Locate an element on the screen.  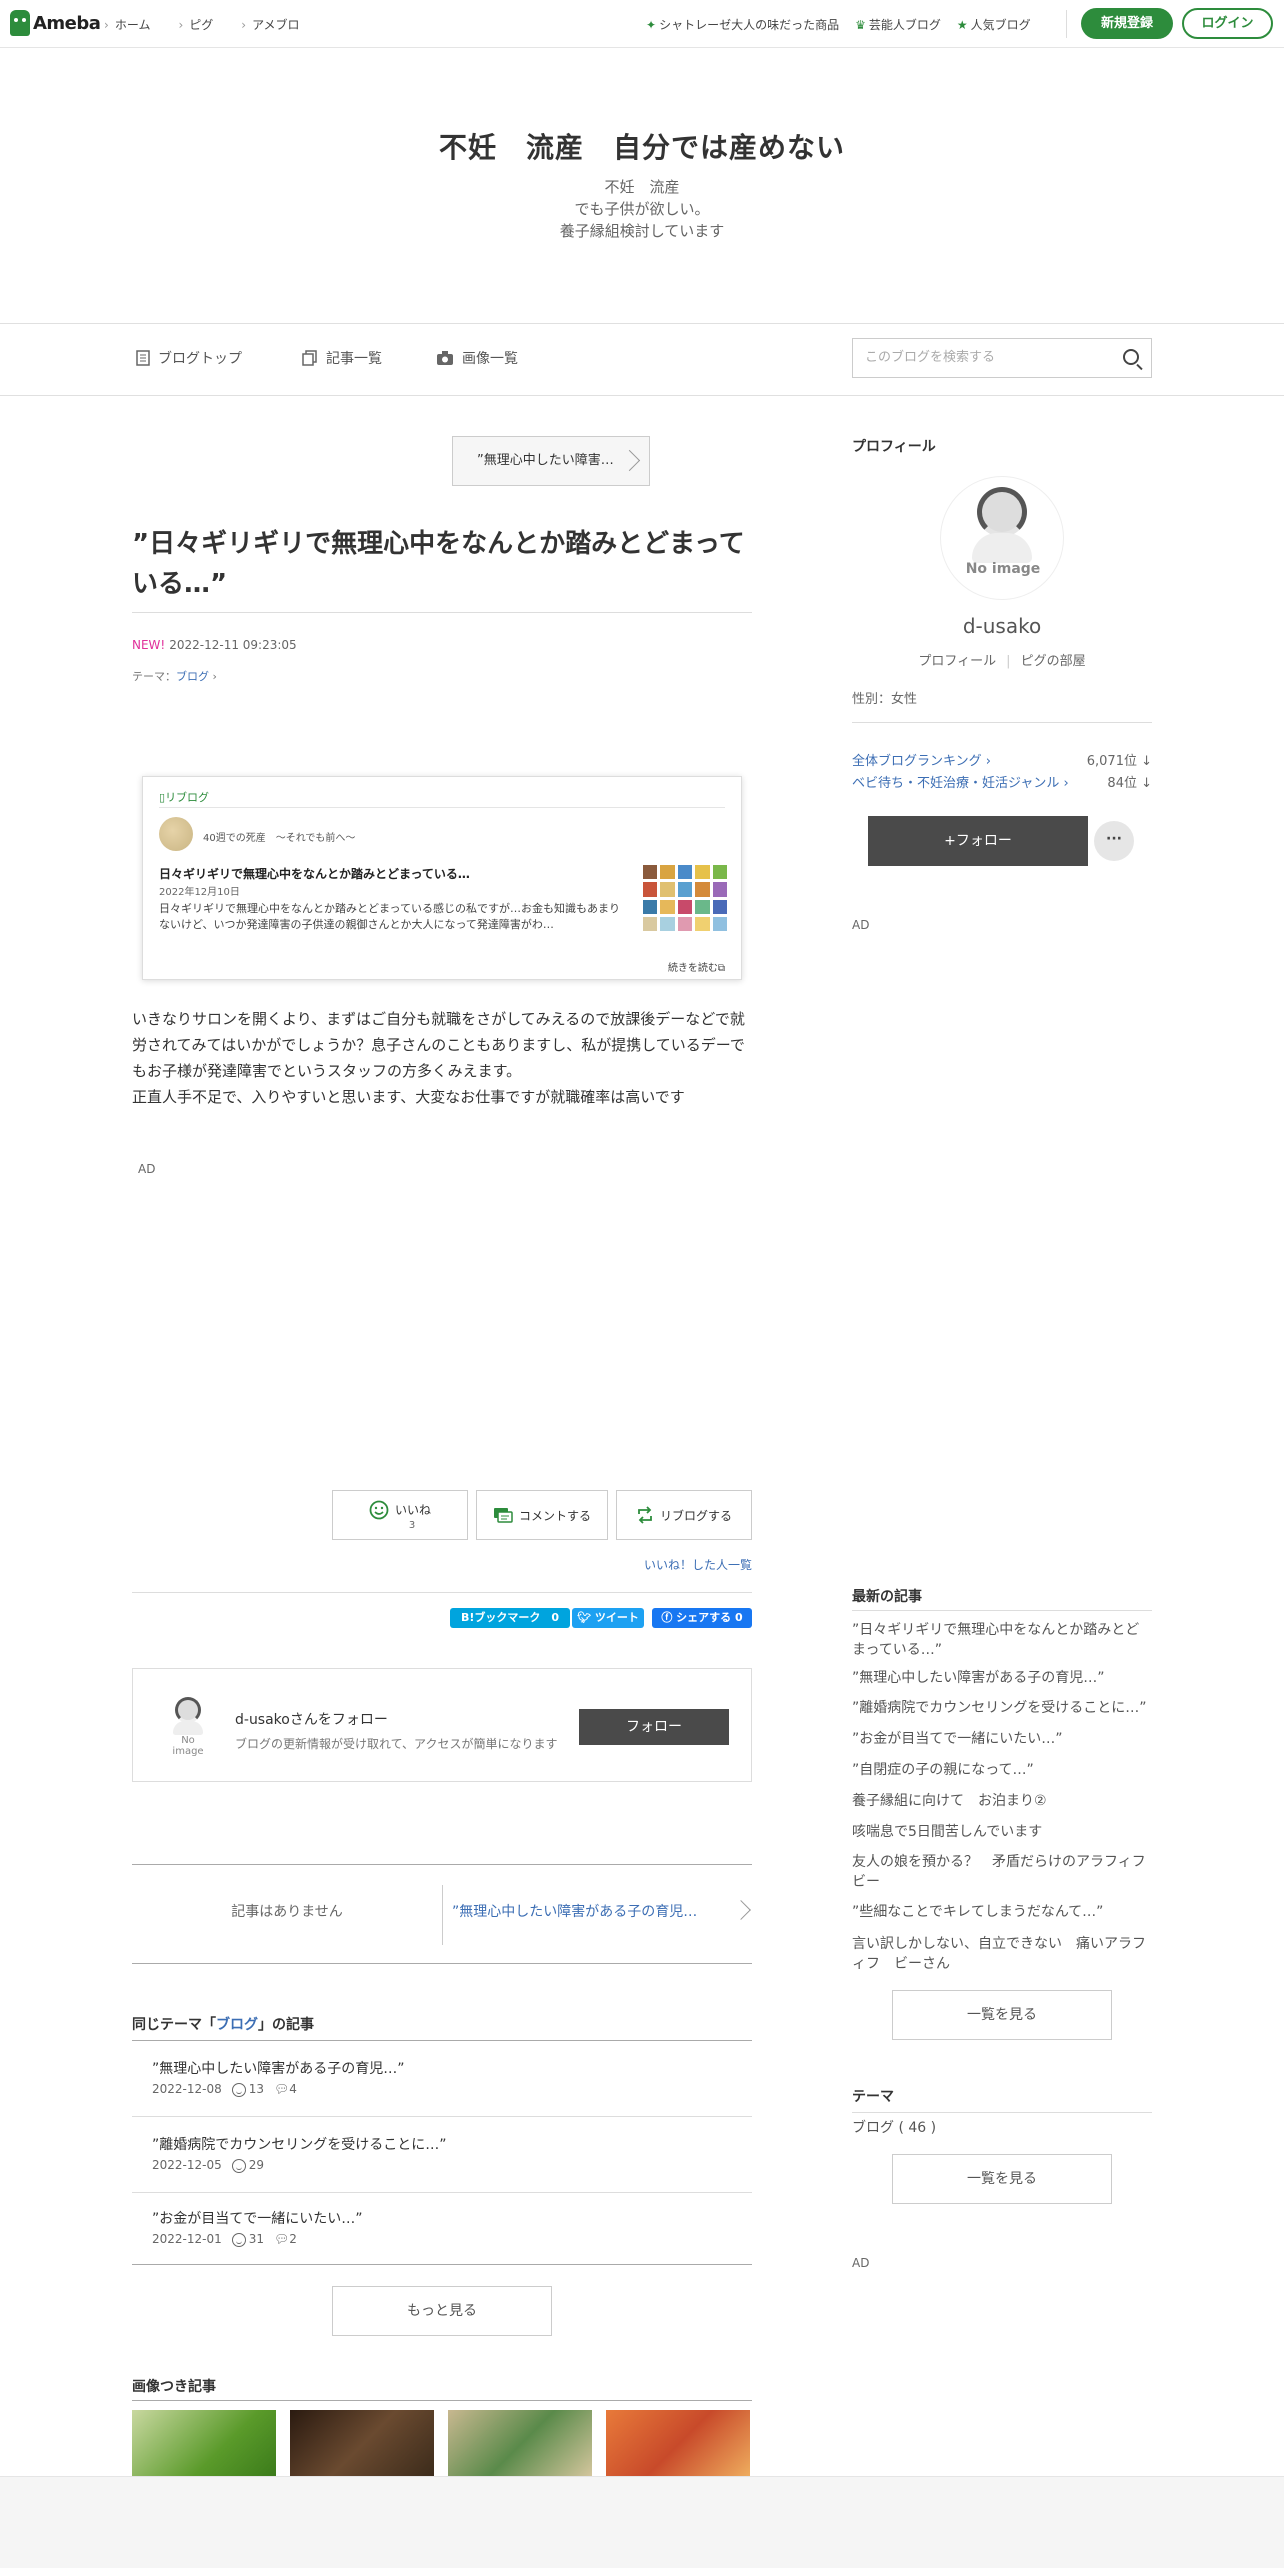
recent-article-link: ”些細なことでキレてしまうだなんて…” is located at coordinates (1002, 1912).